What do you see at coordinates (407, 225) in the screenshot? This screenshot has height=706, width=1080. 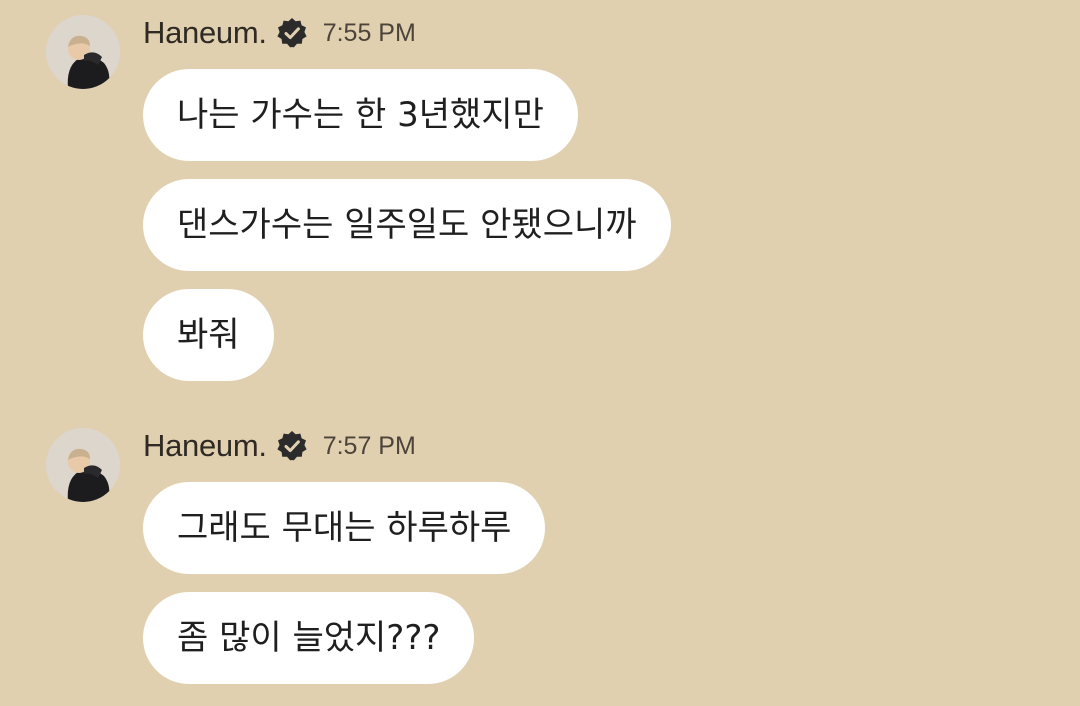 I see `message-bubble: 댄스가수는 일주일도 안됐으니까` at bounding box center [407, 225].